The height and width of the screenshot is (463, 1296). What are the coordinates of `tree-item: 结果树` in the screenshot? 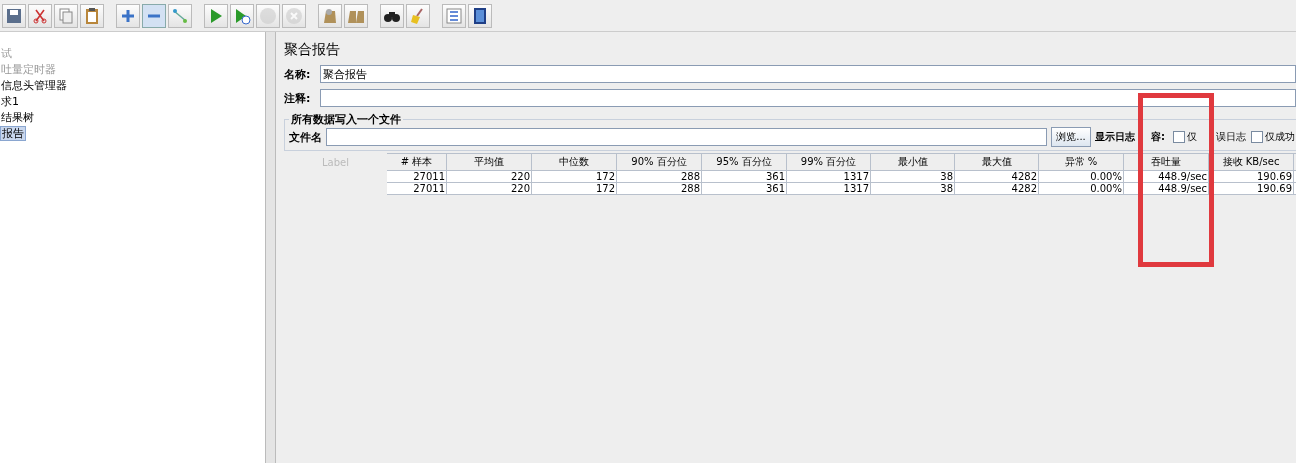 It's located at (17, 117).